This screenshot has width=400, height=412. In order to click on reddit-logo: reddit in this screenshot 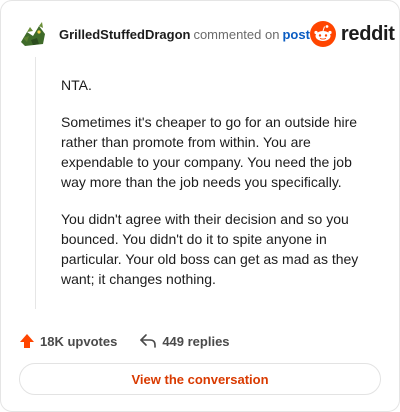, I will do `click(352, 34)`.